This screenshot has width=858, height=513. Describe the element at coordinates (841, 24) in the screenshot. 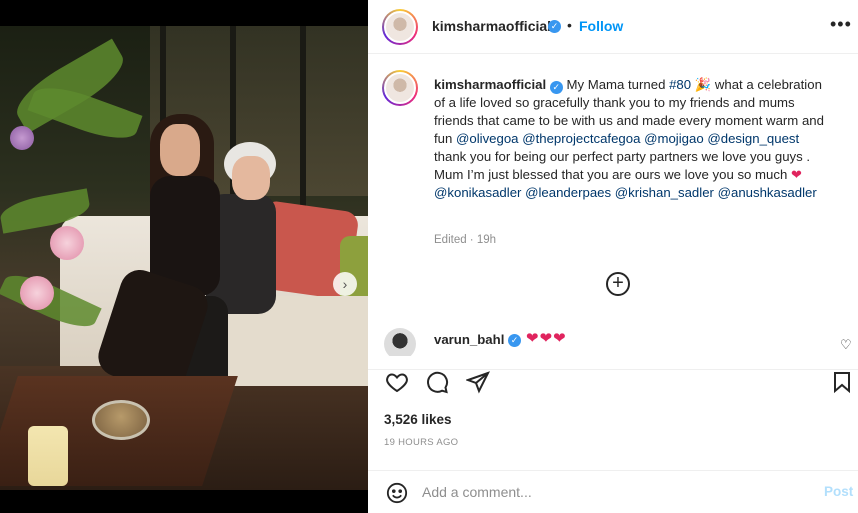

I see `more-options-icon: •••` at that location.